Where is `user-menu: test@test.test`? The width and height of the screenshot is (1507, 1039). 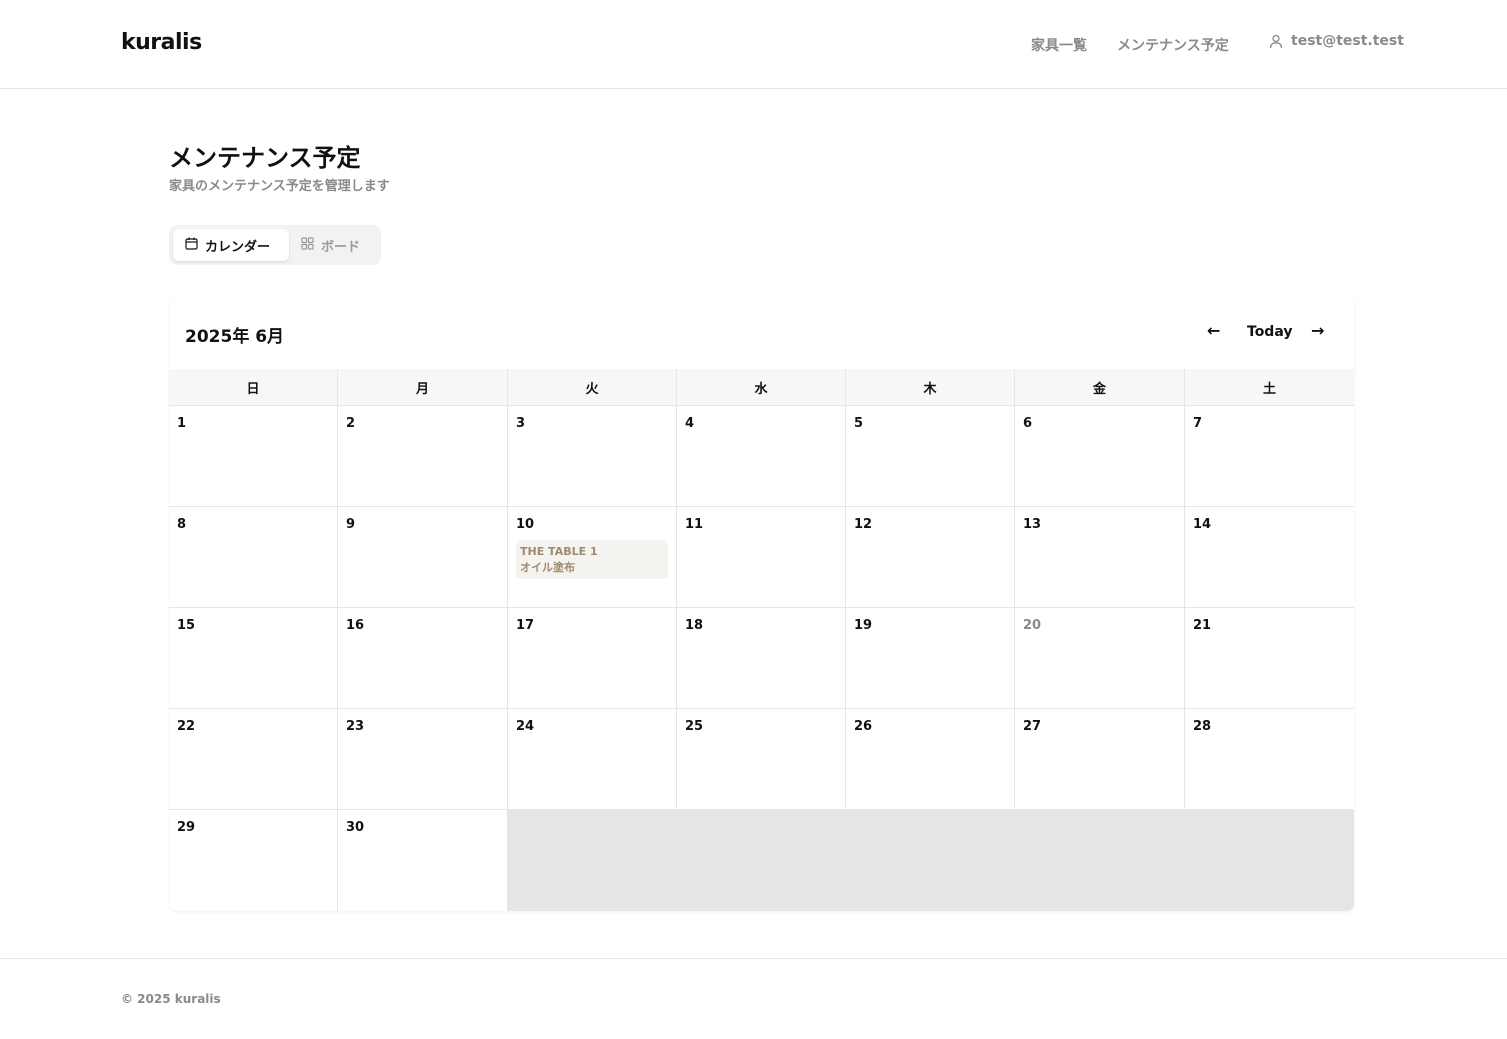 user-menu: test@test.test is located at coordinates (1336, 41).